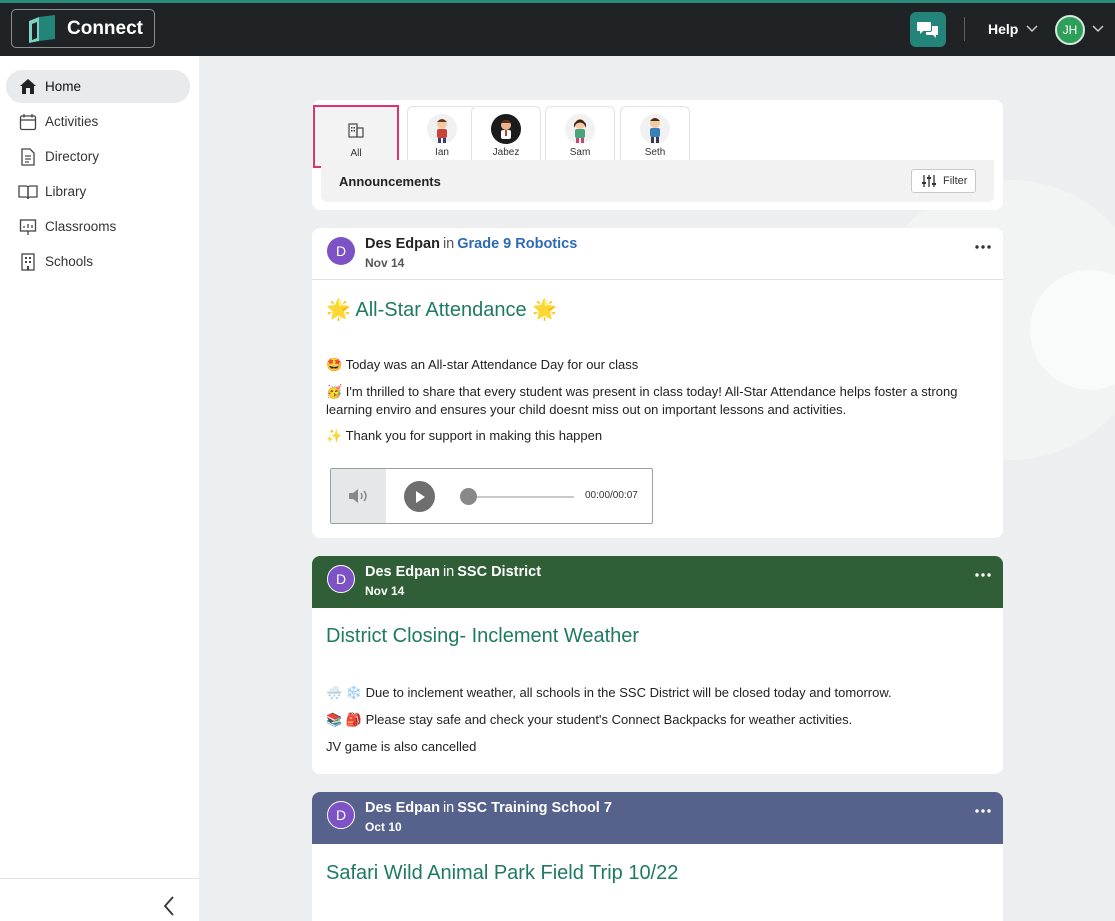  Describe the element at coordinates (482, 636) in the screenshot. I see `post-title: District Closing- Inclement Weather` at that location.